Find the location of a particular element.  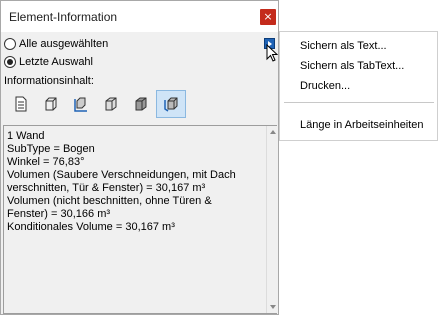

tool-box-cut is located at coordinates (141, 104).